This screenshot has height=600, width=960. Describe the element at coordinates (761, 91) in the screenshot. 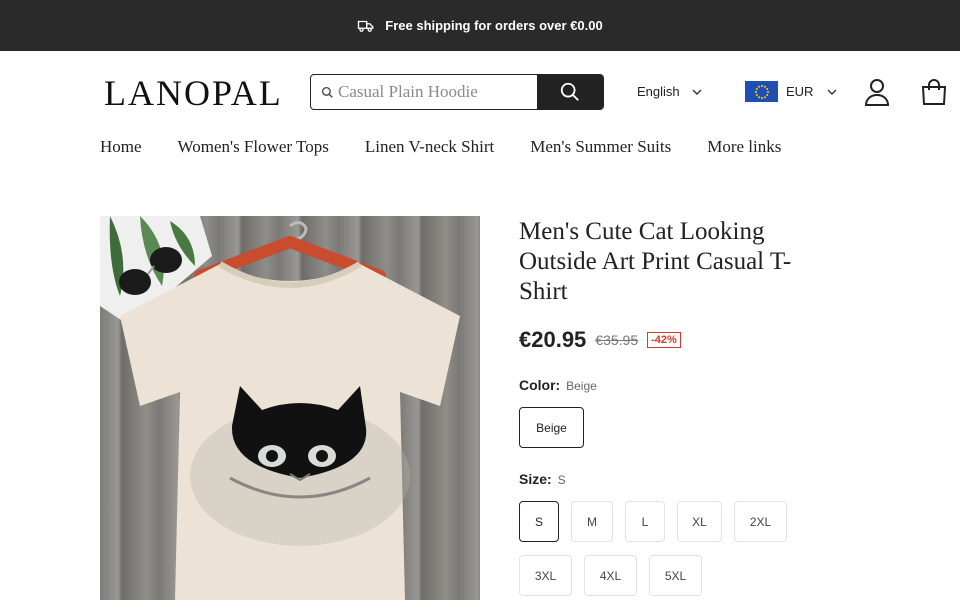

I see `eu-flag-icon` at that location.